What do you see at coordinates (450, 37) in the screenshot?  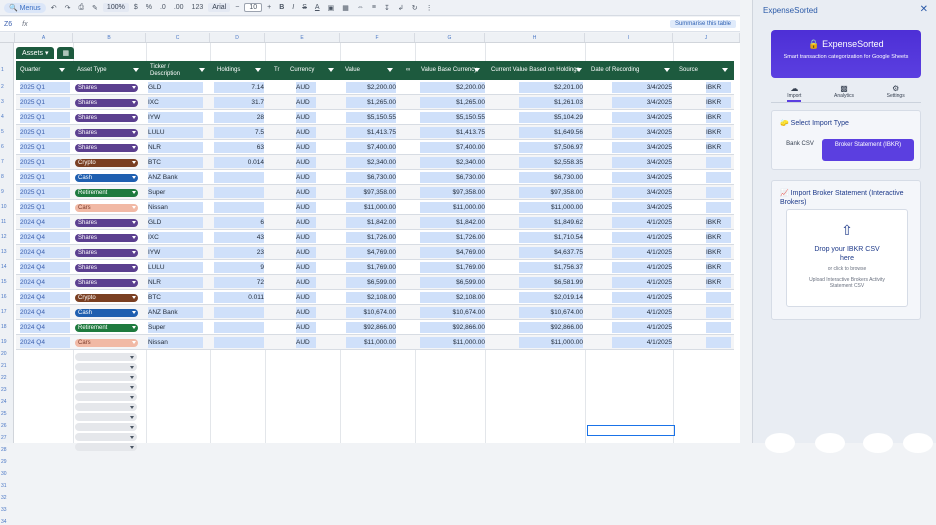 I see `col-header: G` at bounding box center [450, 37].